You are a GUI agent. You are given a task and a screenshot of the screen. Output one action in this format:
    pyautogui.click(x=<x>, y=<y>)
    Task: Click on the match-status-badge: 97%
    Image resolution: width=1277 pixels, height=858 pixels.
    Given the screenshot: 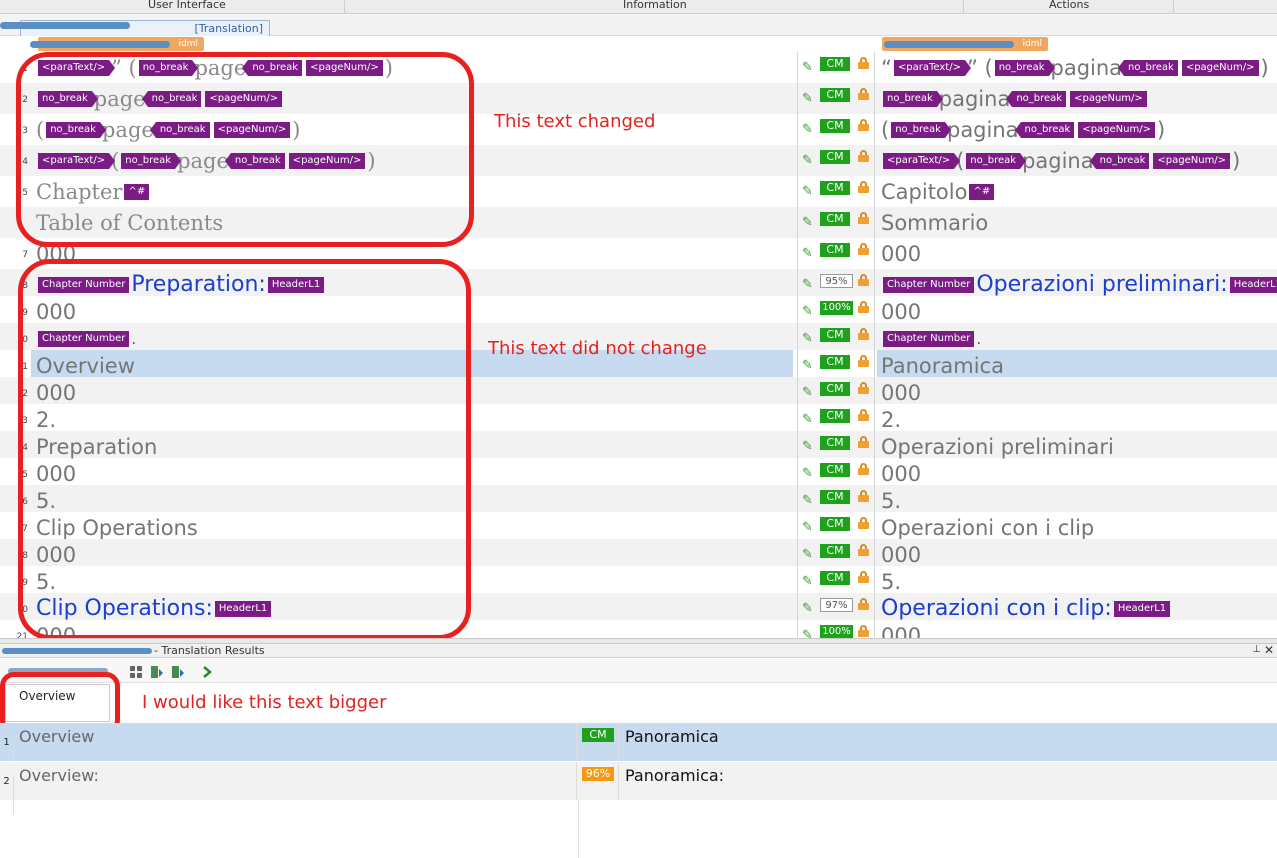 What is the action you would take?
    pyautogui.click(x=836, y=605)
    